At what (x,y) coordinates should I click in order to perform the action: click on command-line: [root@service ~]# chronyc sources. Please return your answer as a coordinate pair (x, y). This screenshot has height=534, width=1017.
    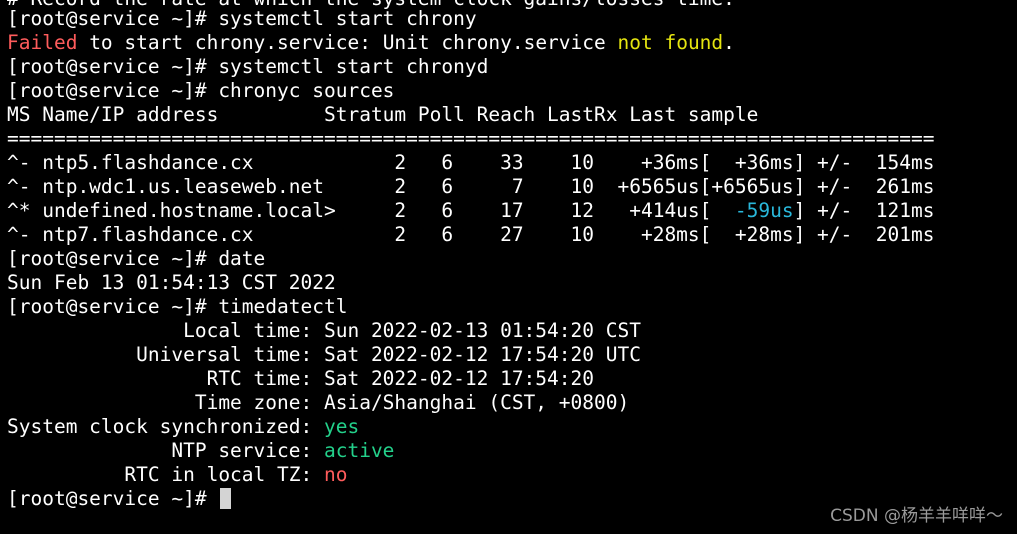
    Looking at the image, I should click on (201, 90).